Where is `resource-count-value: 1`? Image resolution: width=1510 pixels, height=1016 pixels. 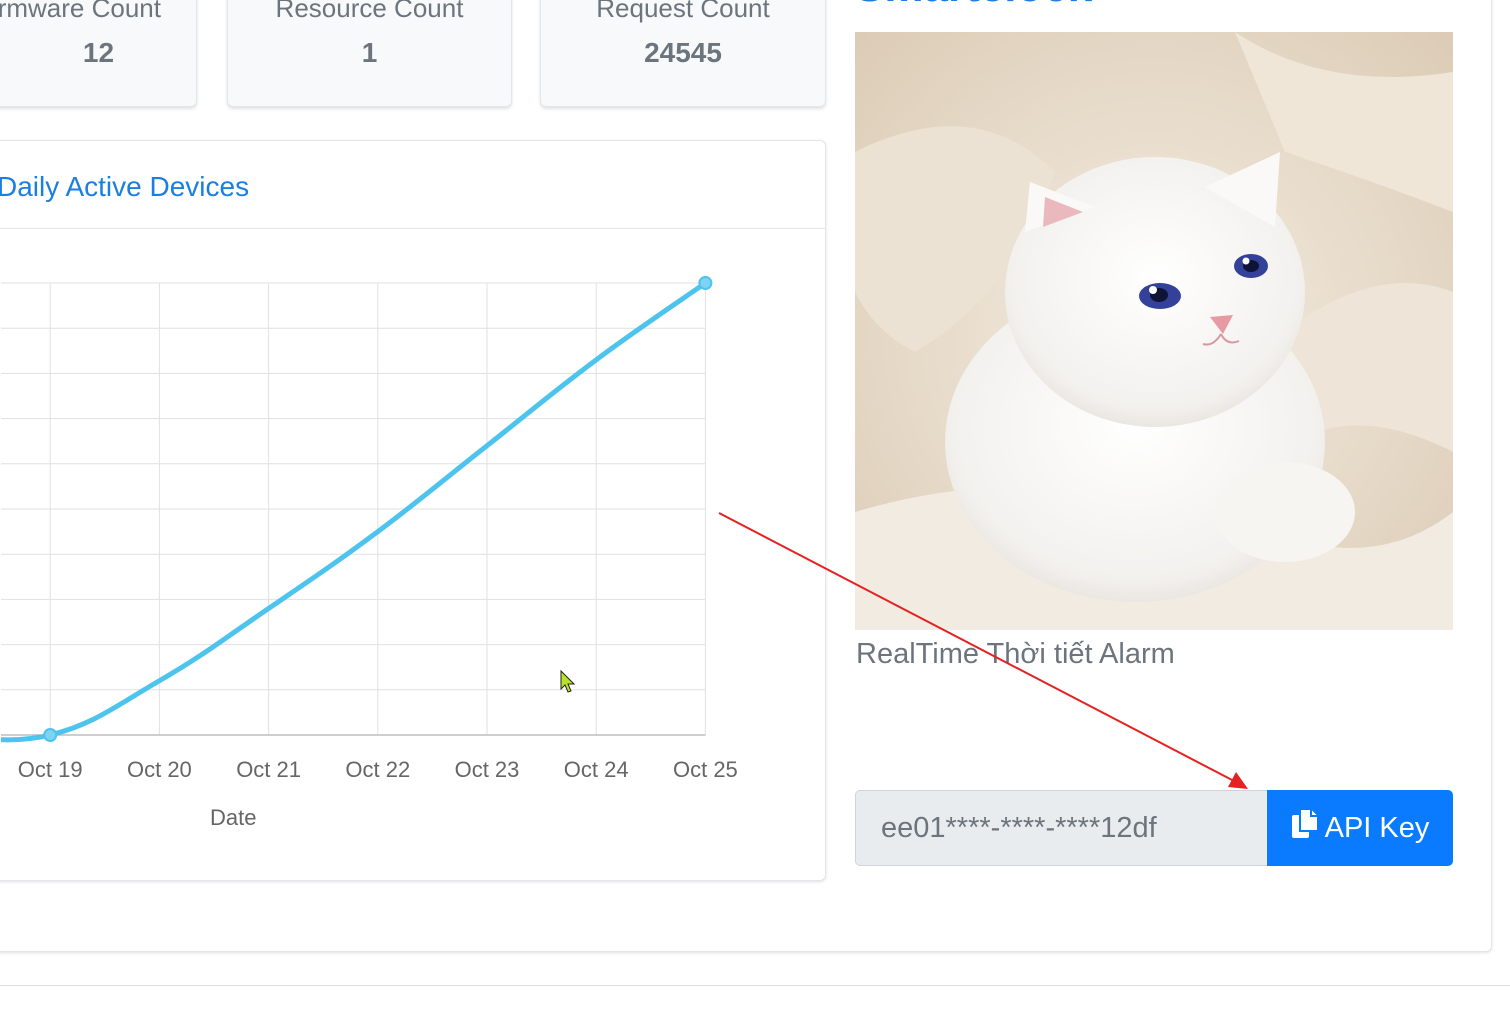 resource-count-value: 1 is located at coordinates (369, 52).